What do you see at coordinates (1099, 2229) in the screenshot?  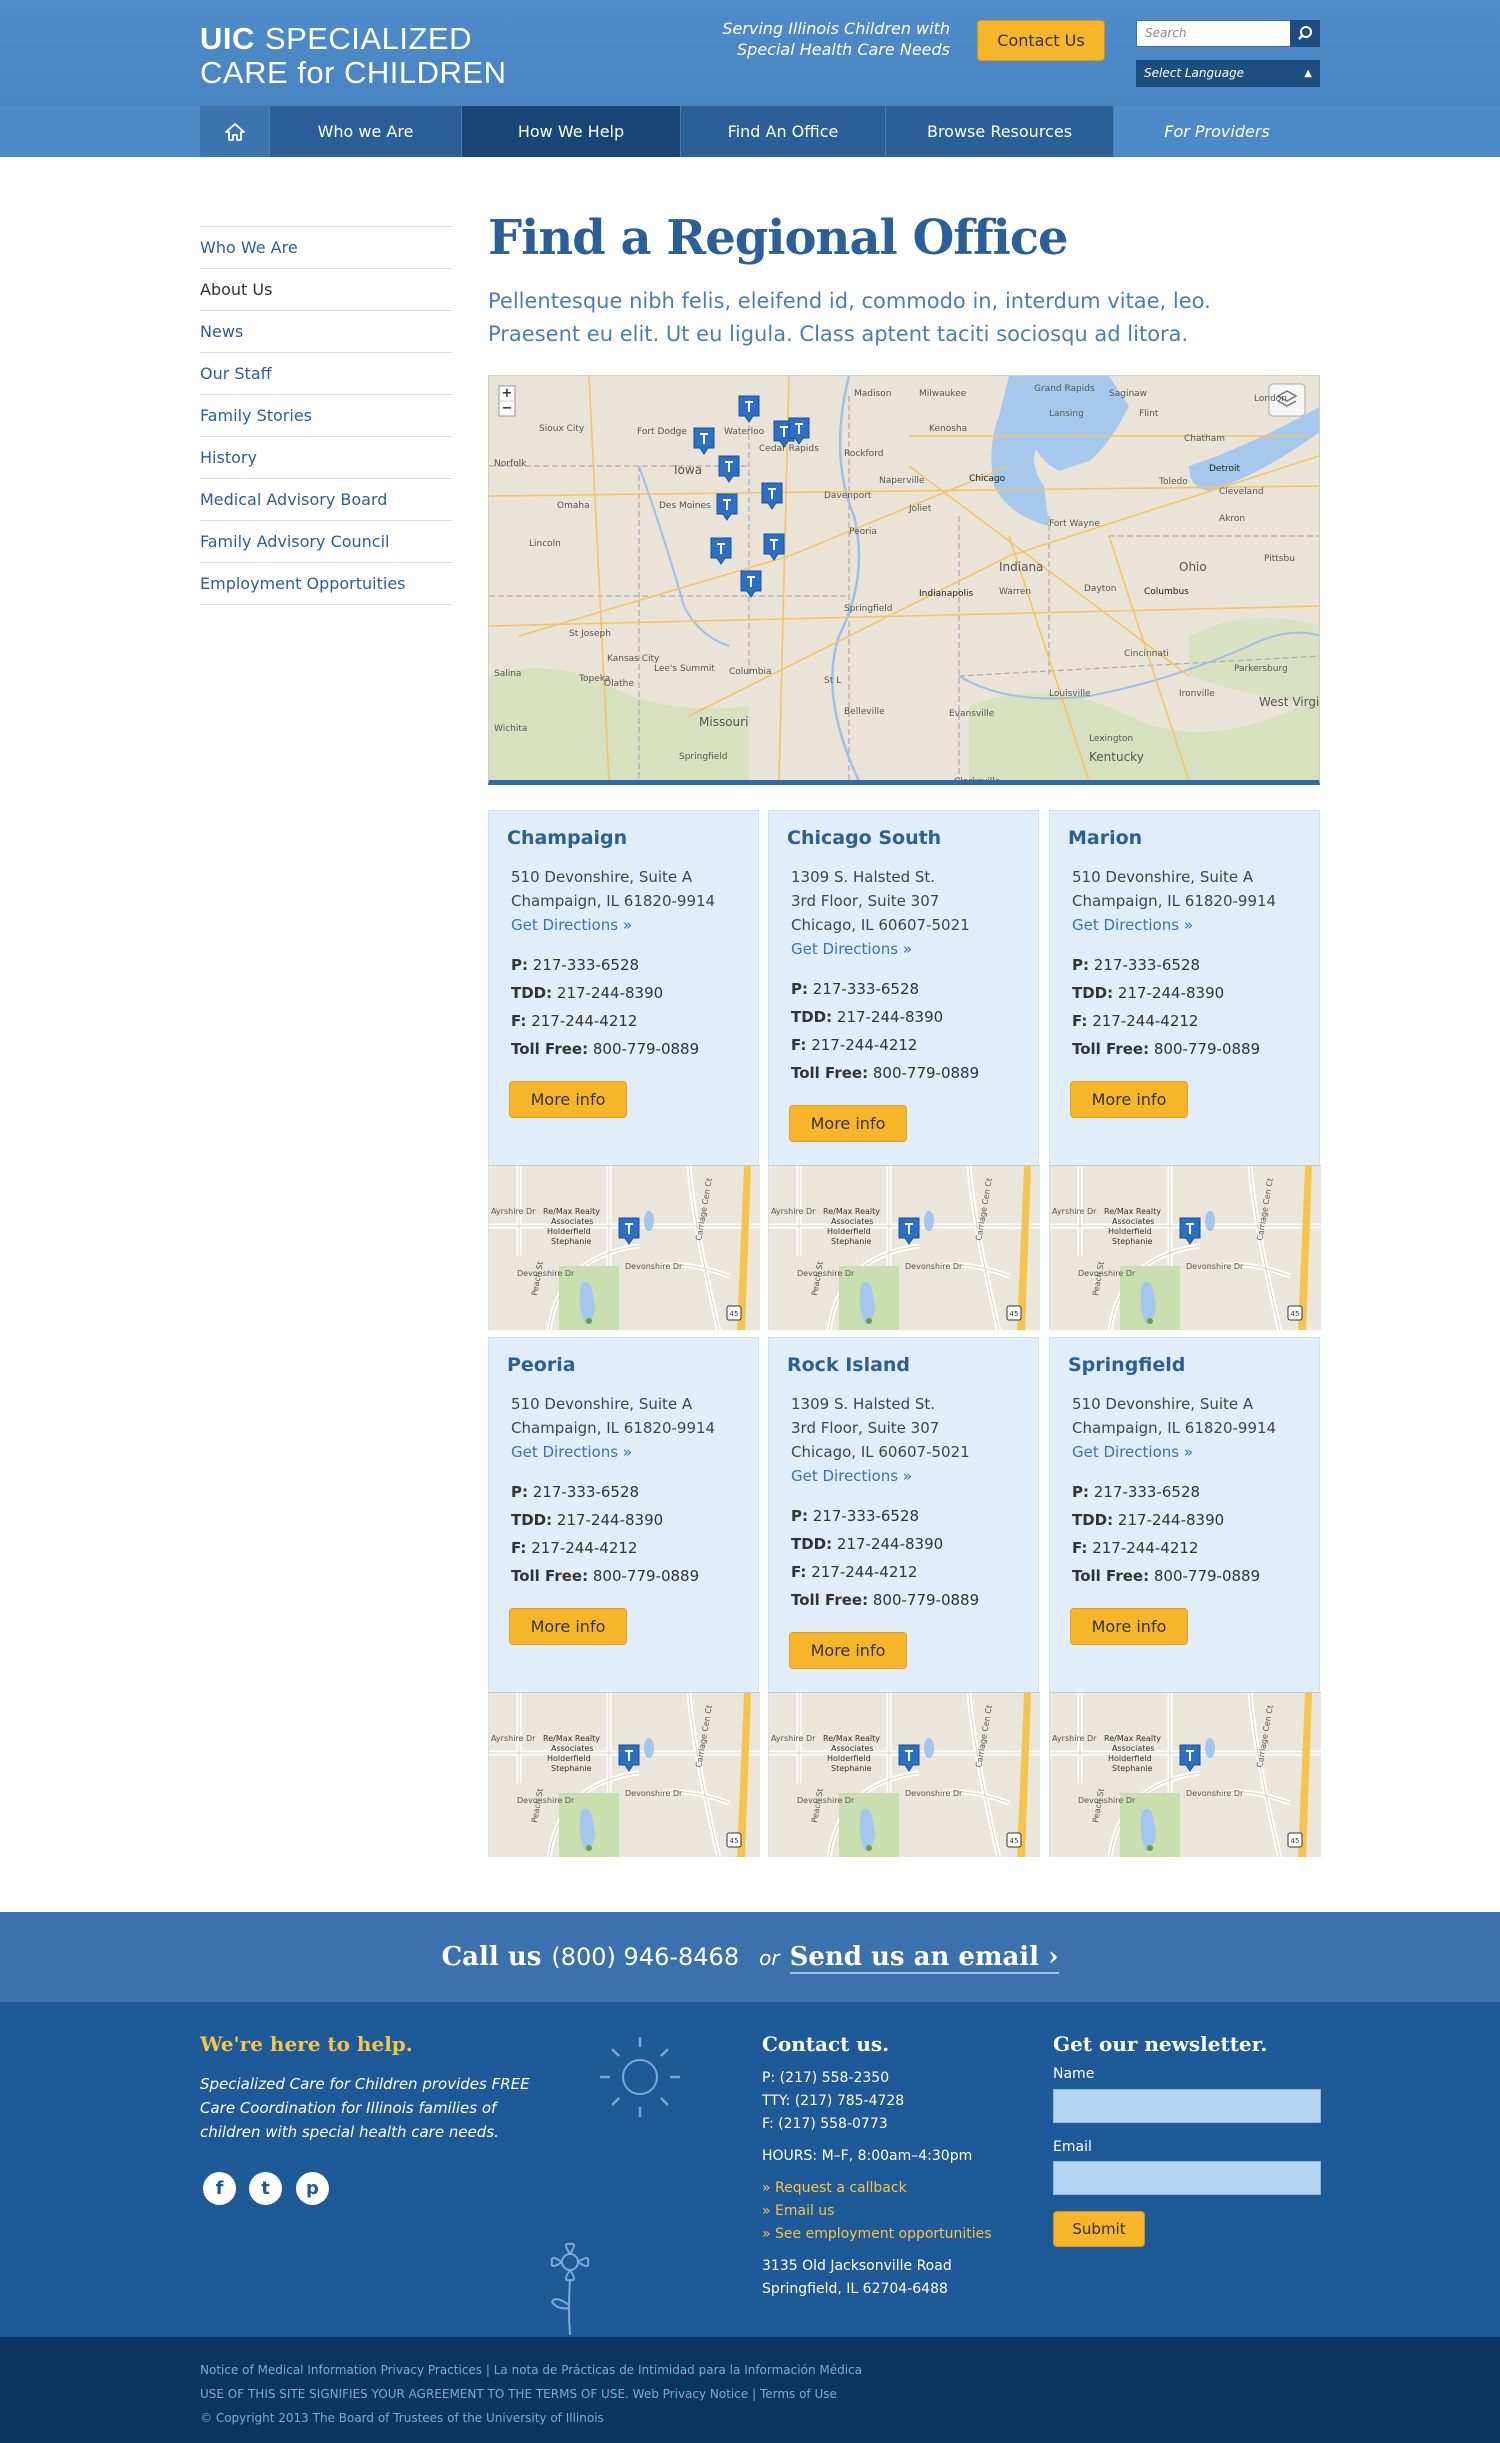 I see `newsletter-submit-button: Submit` at bounding box center [1099, 2229].